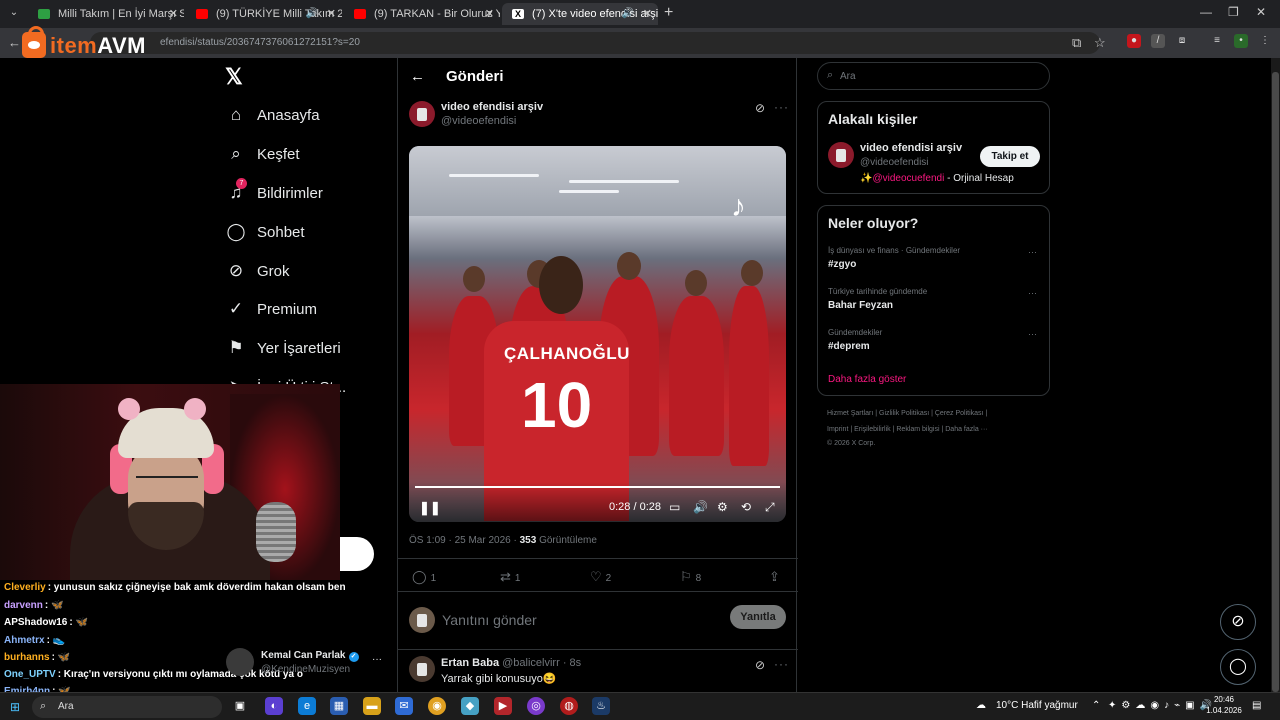  What do you see at coordinates (478, 121) in the screenshot?
I see `author-handle: @videoefendisi` at bounding box center [478, 121].